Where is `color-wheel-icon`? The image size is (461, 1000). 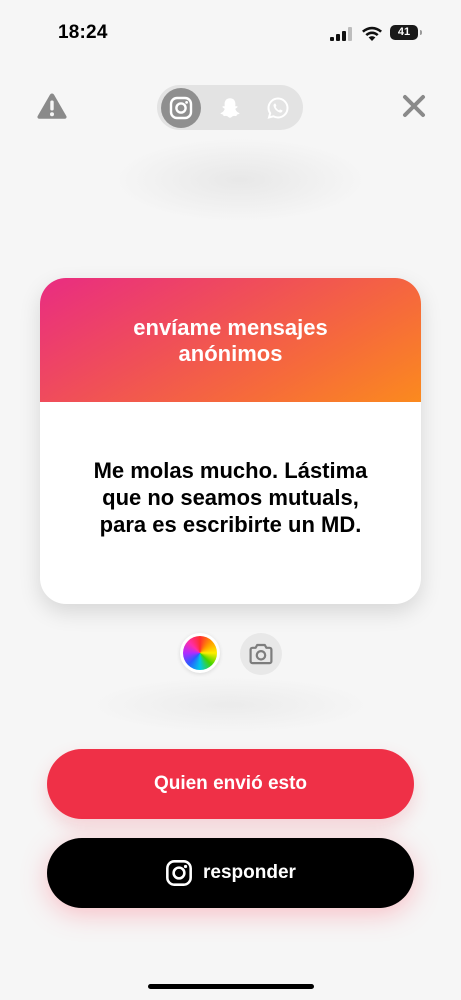 color-wheel-icon is located at coordinates (200, 653).